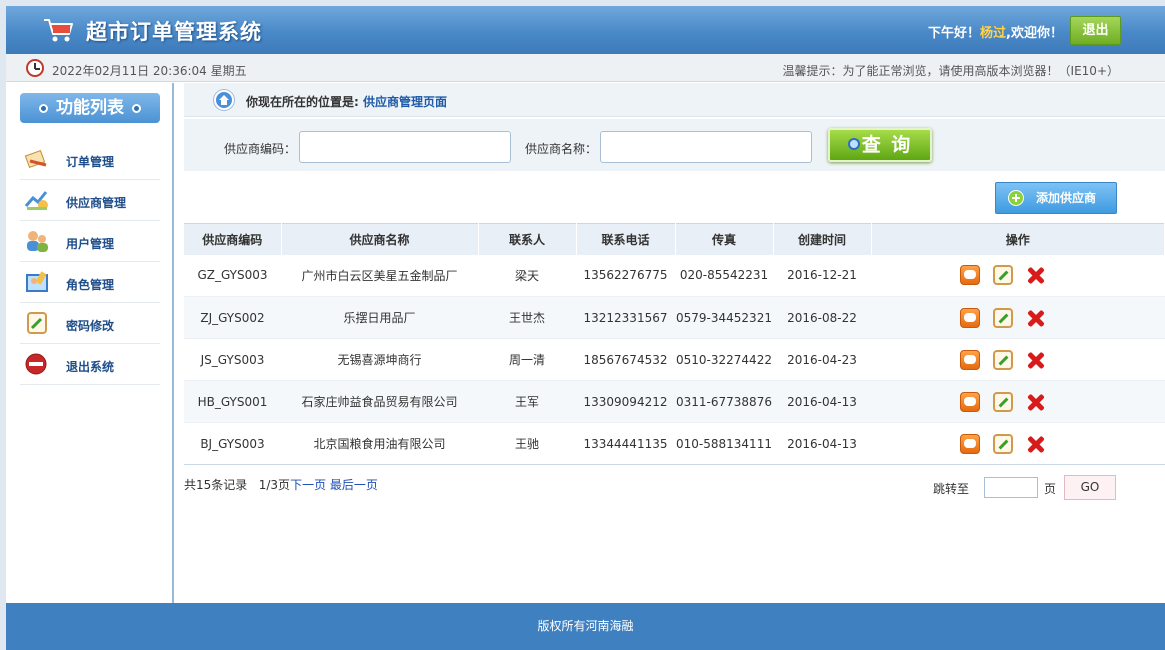 This screenshot has width=1165, height=650. I want to click on breadcrumb-current: 供应商管理页面, so click(405, 102).